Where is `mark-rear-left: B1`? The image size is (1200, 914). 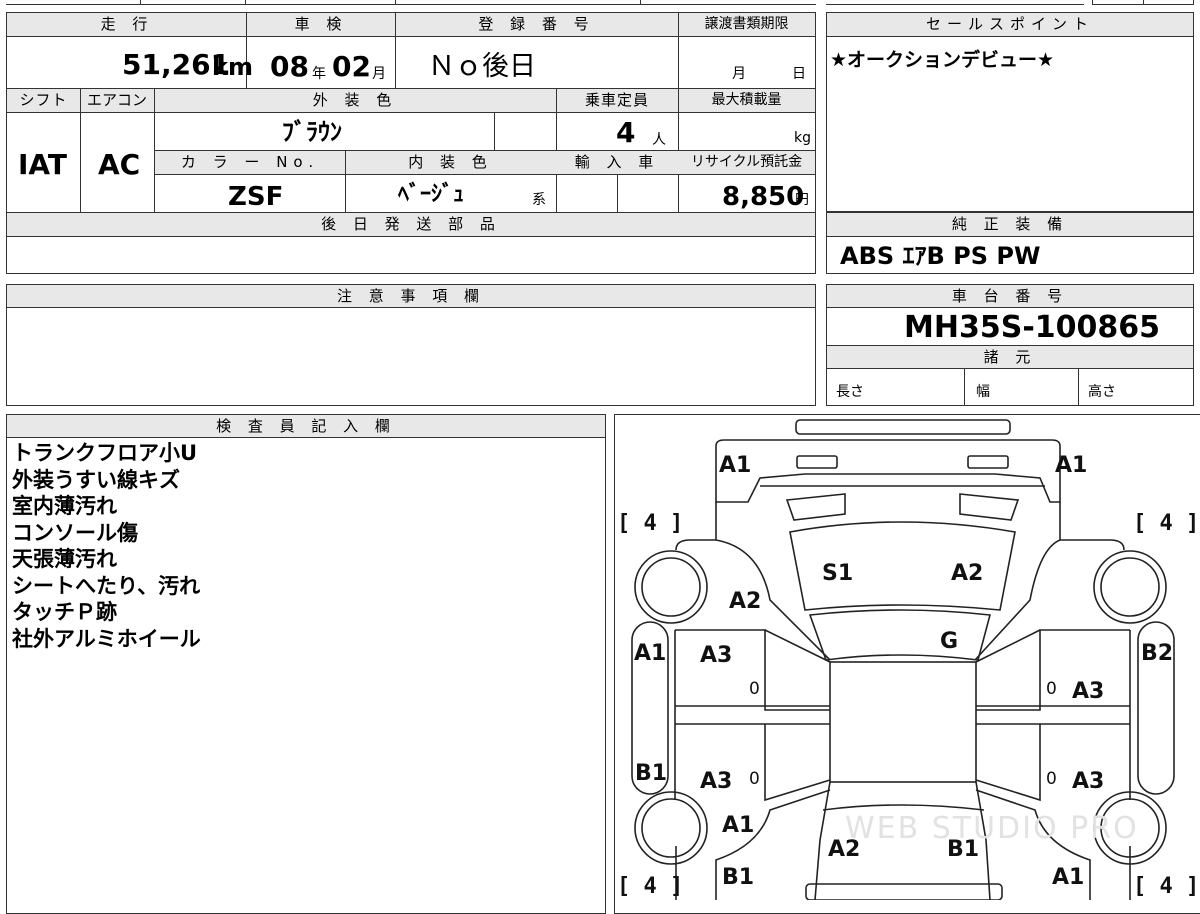
mark-rear-left: B1 is located at coordinates (738, 877).